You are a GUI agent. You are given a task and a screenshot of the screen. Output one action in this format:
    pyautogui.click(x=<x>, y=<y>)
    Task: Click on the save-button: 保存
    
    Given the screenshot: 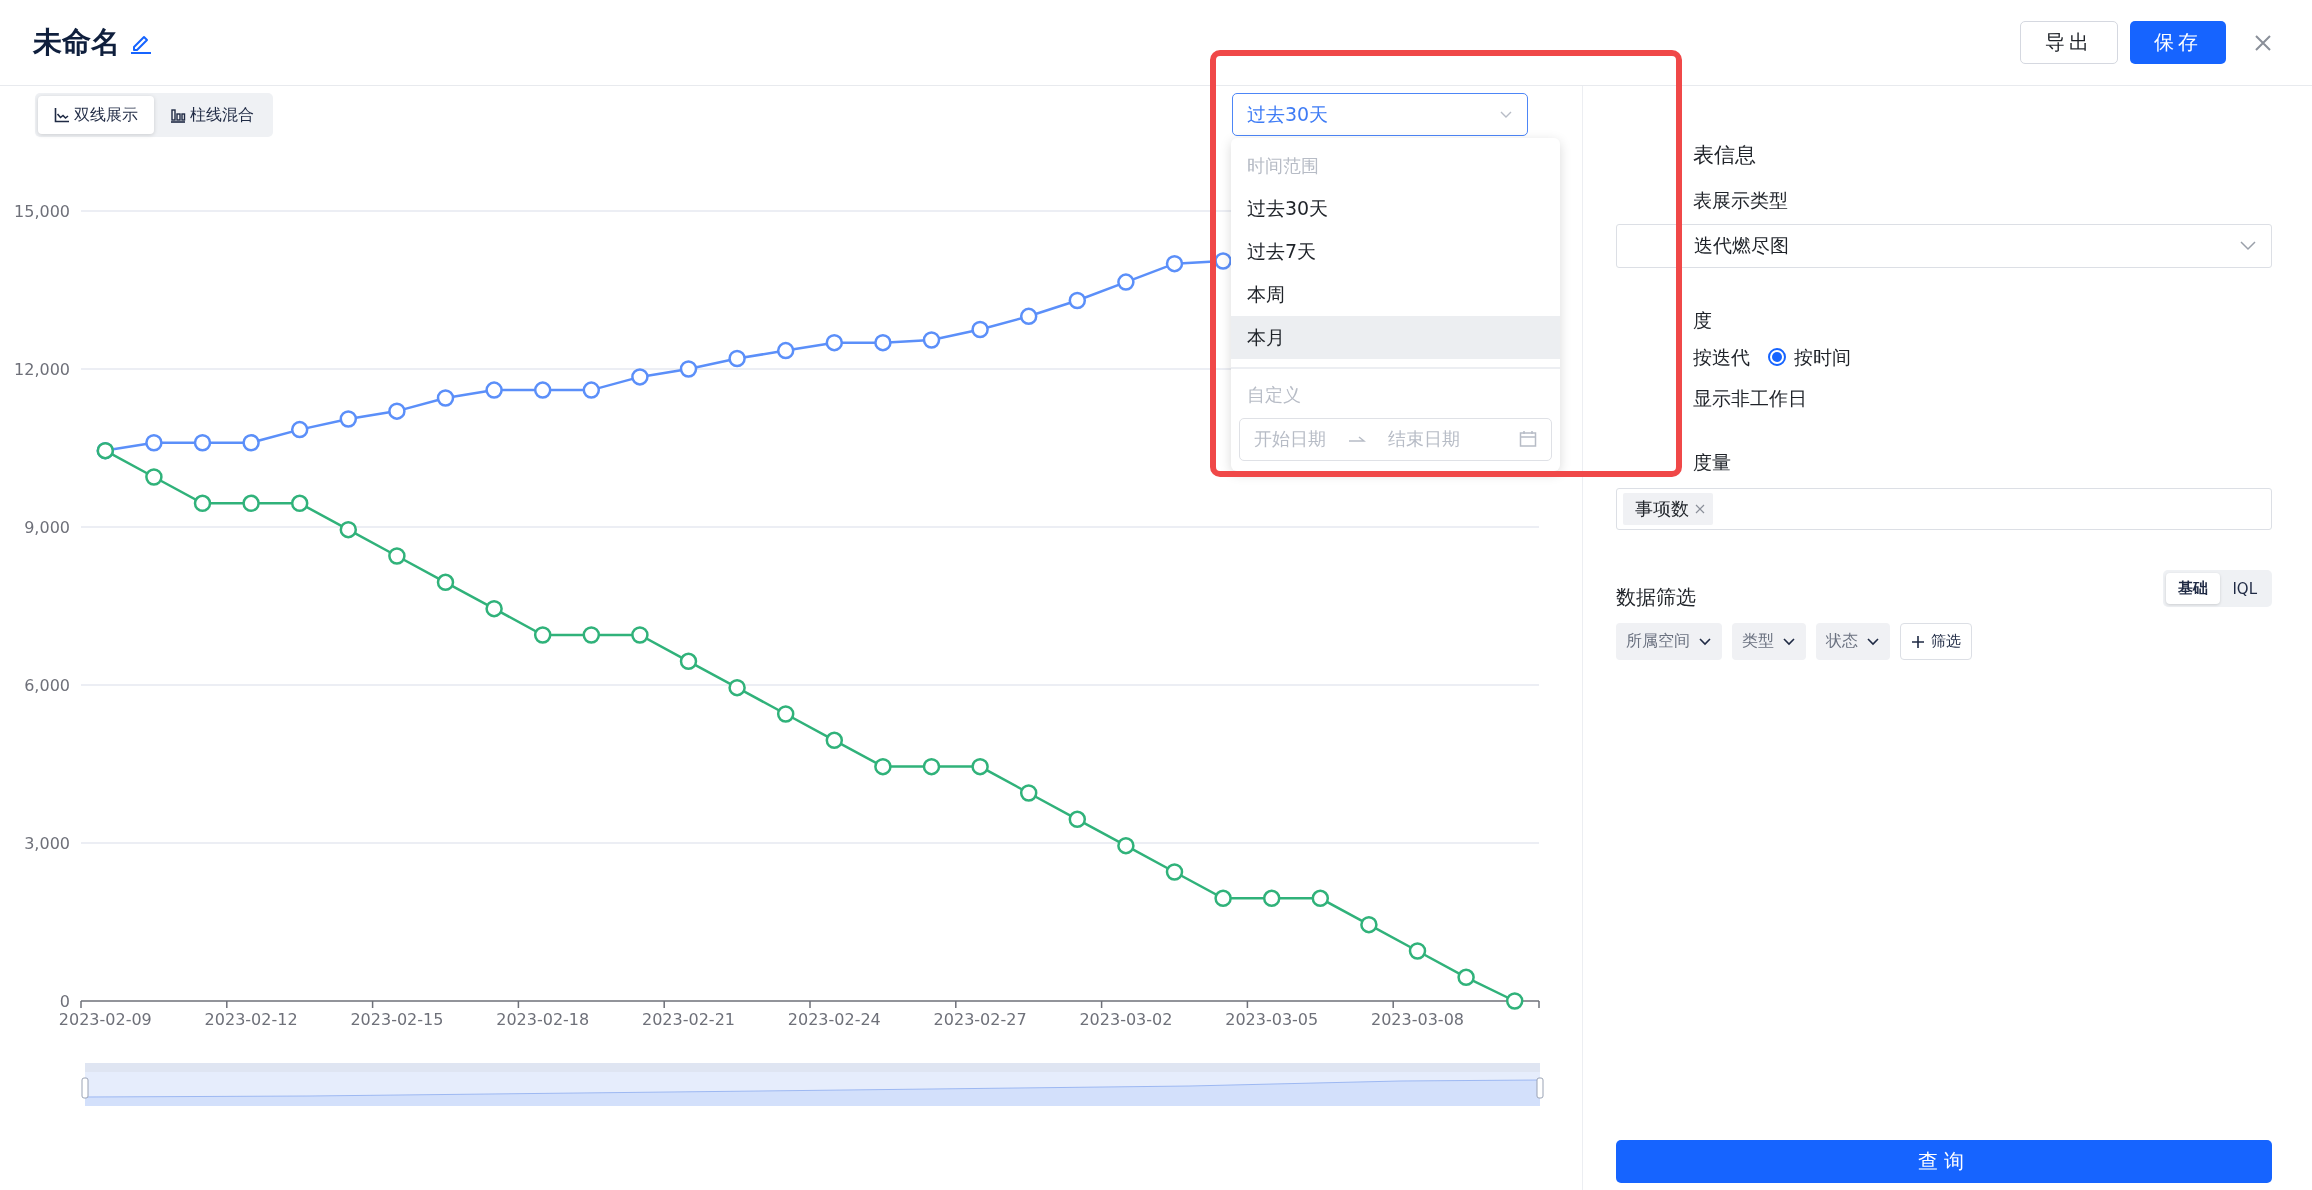 What is the action you would take?
    pyautogui.click(x=2178, y=42)
    